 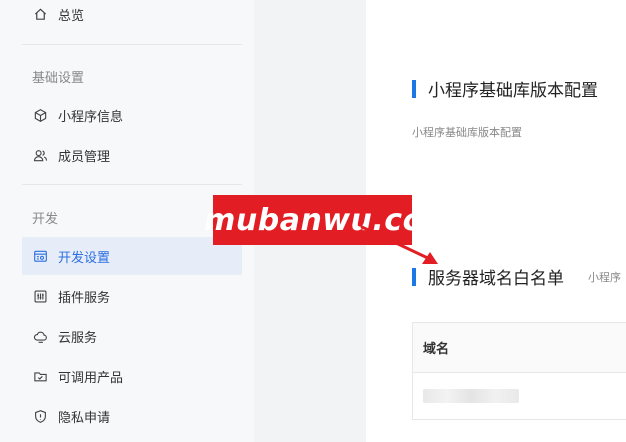 I want to click on table-header-domain: 域名, so click(x=436, y=349).